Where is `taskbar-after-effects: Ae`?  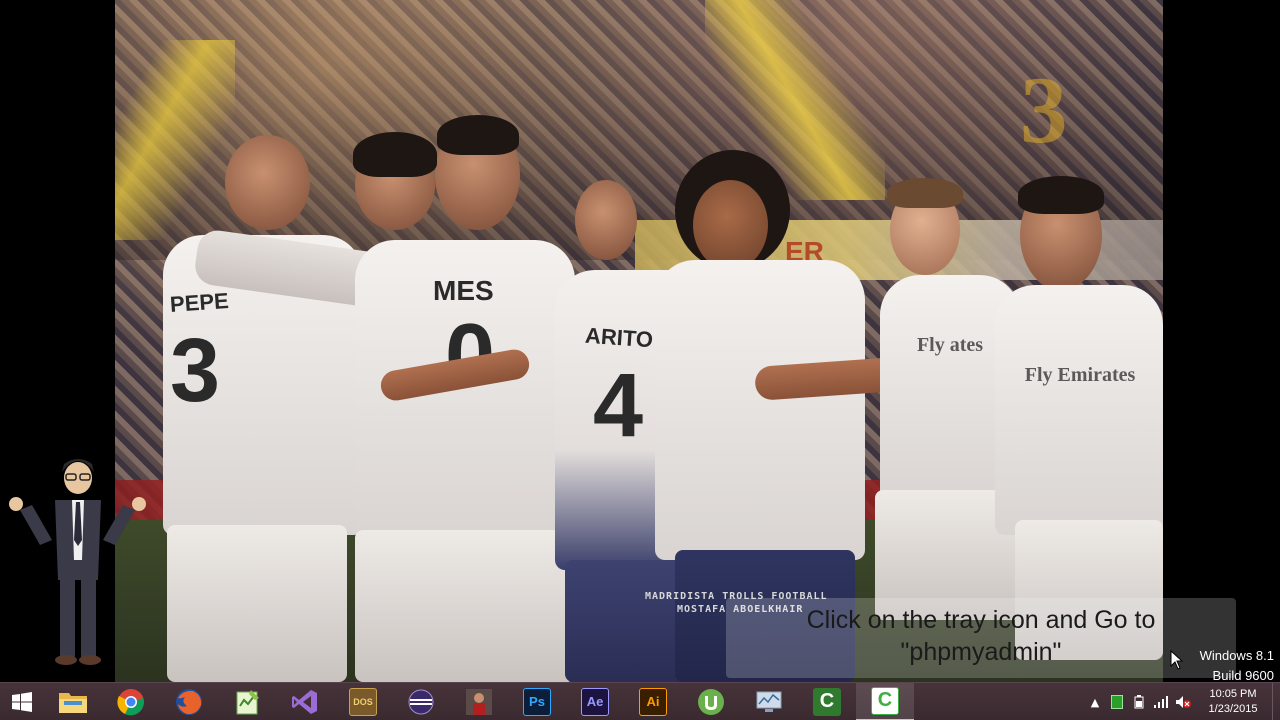 taskbar-after-effects: Ae is located at coordinates (595, 701).